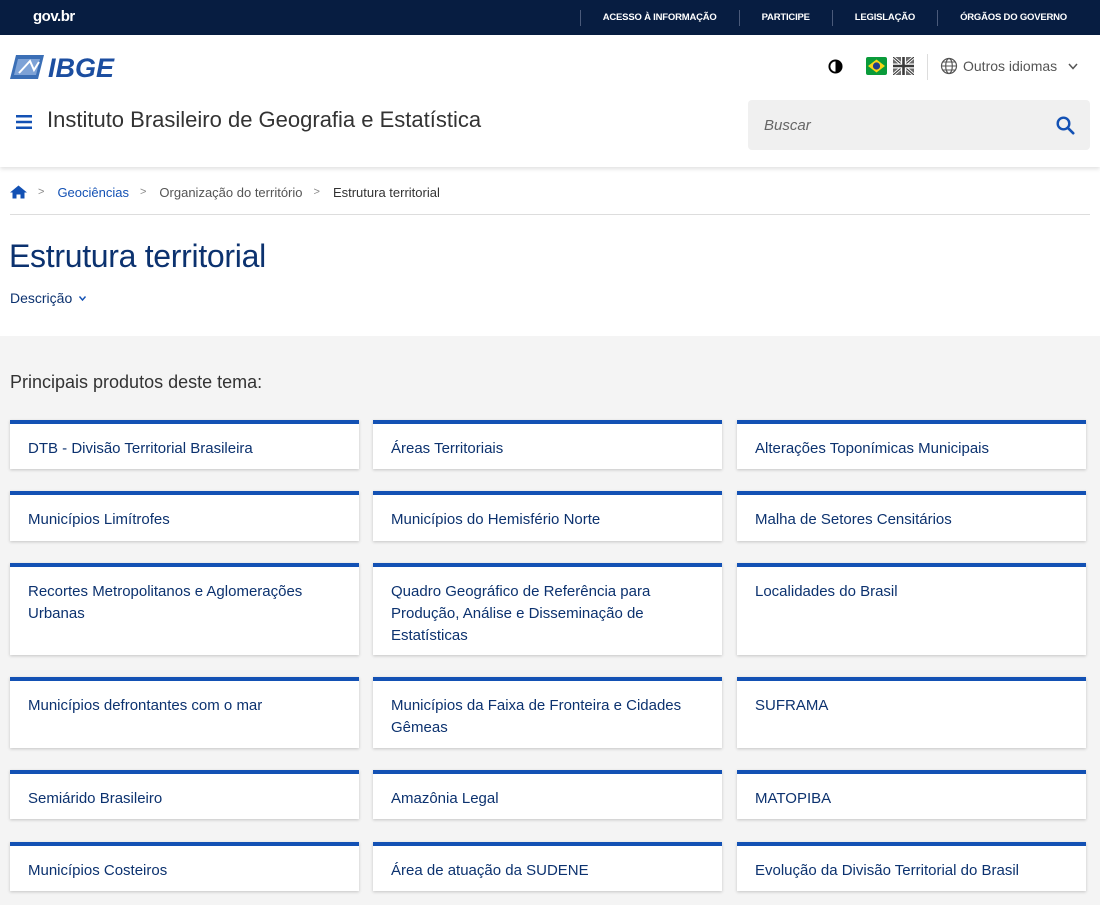 This screenshot has height=905, width=1100. I want to click on search-icon, so click(1065, 125).